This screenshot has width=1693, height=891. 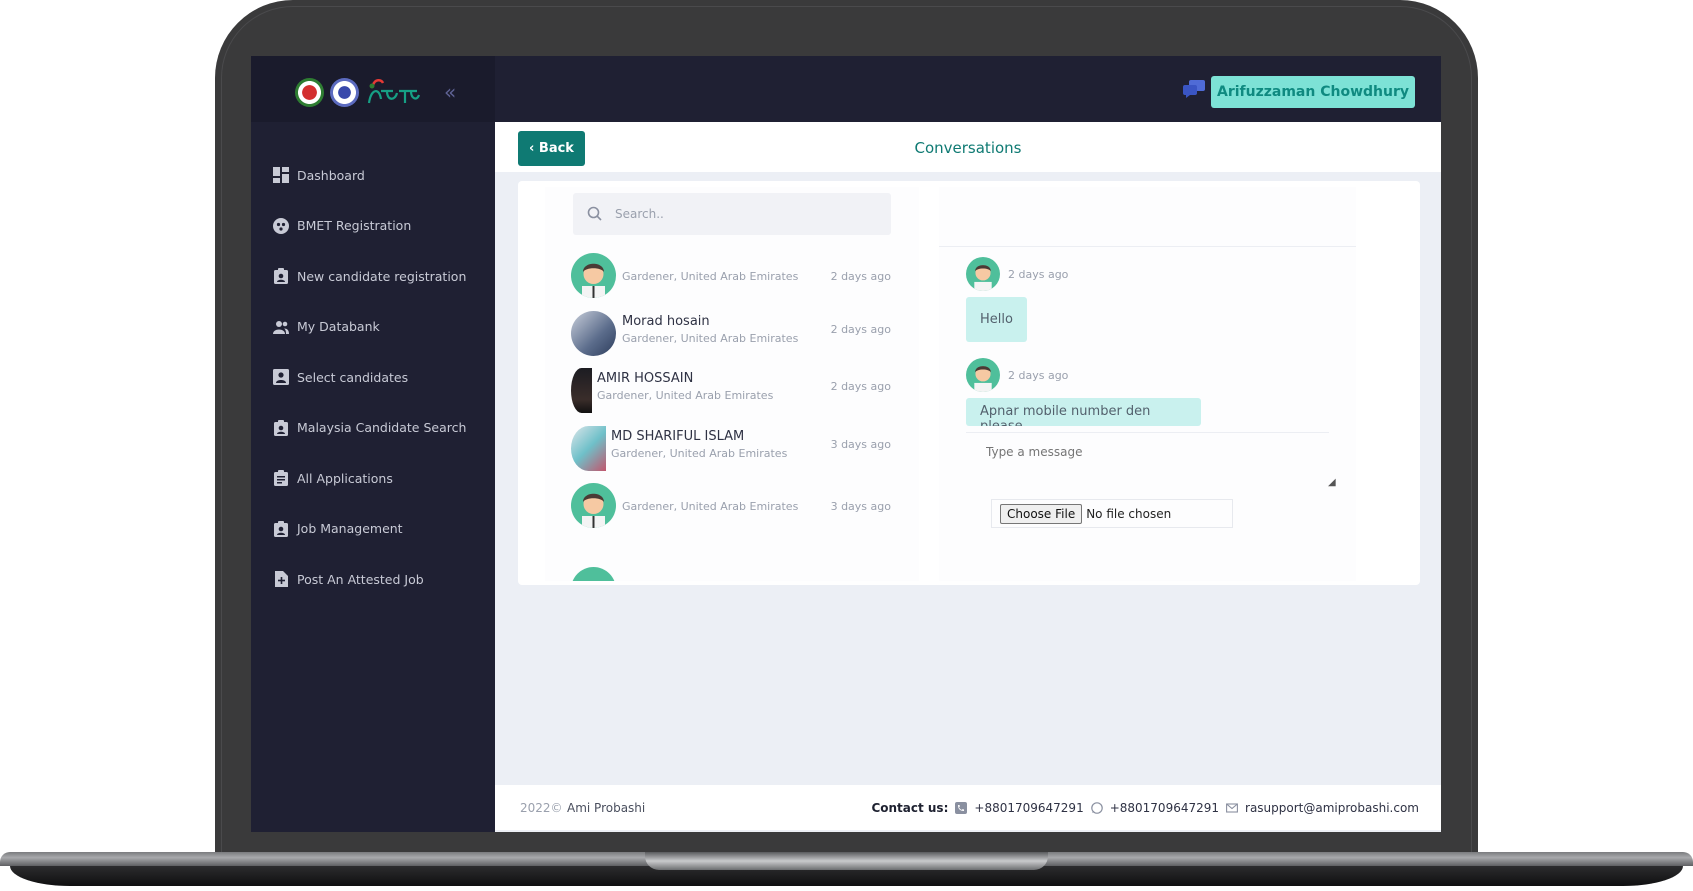 What do you see at coordinates (345, 478) in the screenshot?
I see `sidebar-item-label: All Applications` at bounding box center [345, 478].